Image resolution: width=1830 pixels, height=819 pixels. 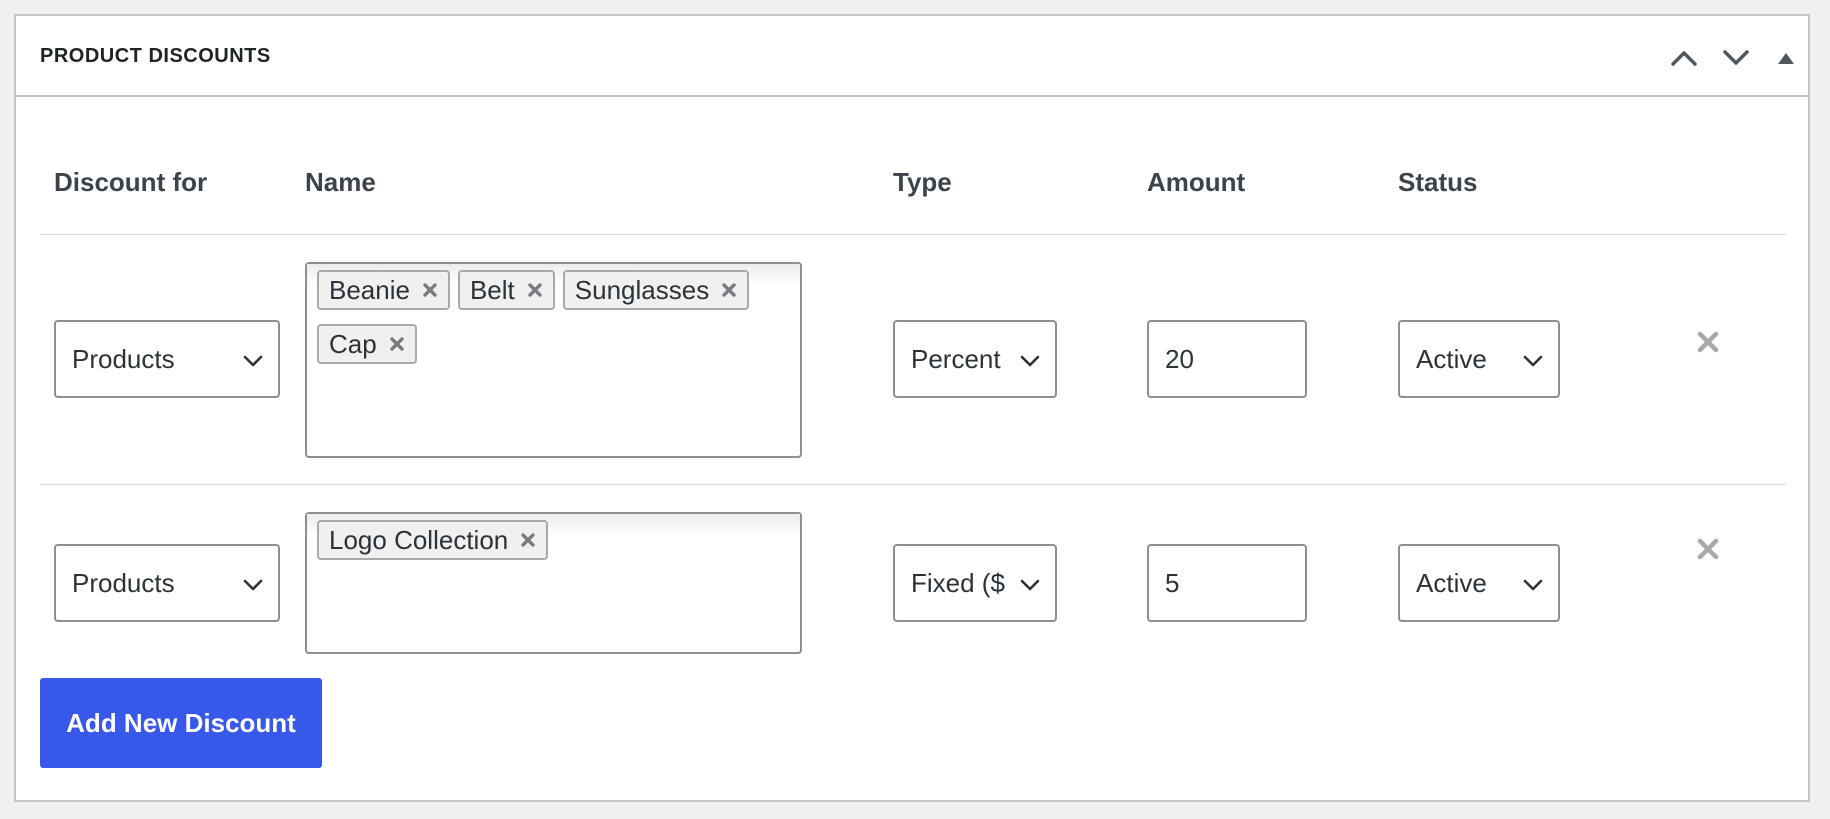 I want to click on product-tag-label: Logo Collection, so click(x=419, y=539).